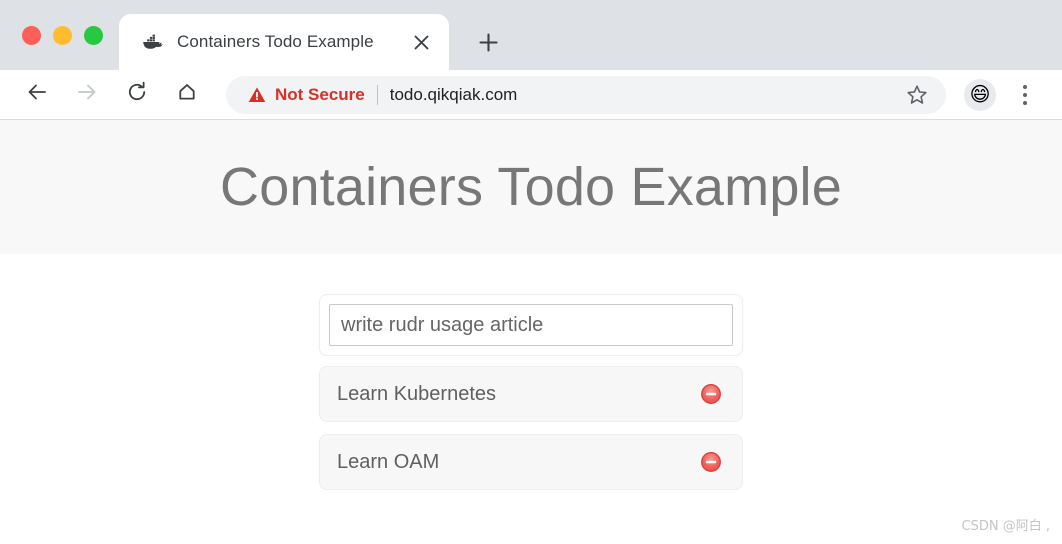 This screenshot has width=1062, height=544. I want to click on browser-toolbar: Not Secure todo.qikqiak.com 😄, so click(531, 95).